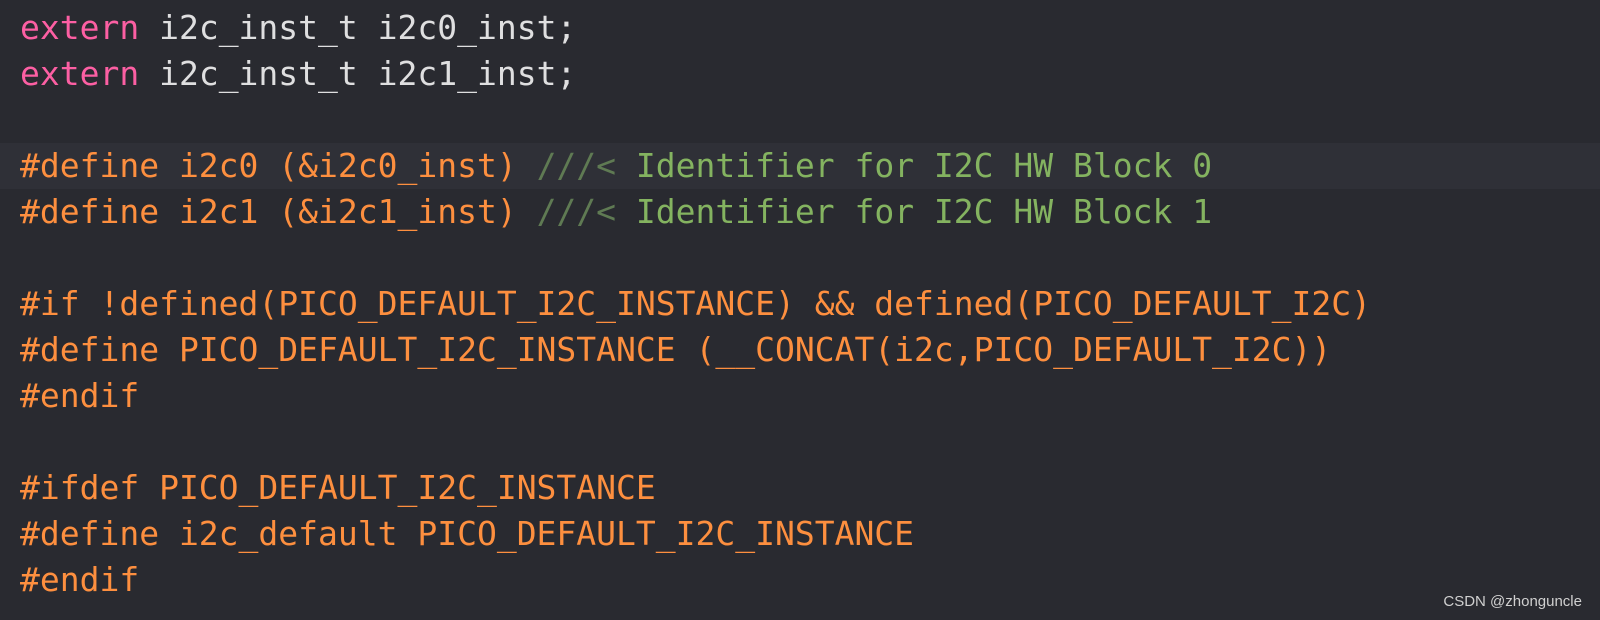 The height and width of the screenshot is (620, 1600). Describe the element at coordinates (914, 165) in the screenshot. I see `doc-comment-text: Identifier for I2C HW Block 0` at that location.